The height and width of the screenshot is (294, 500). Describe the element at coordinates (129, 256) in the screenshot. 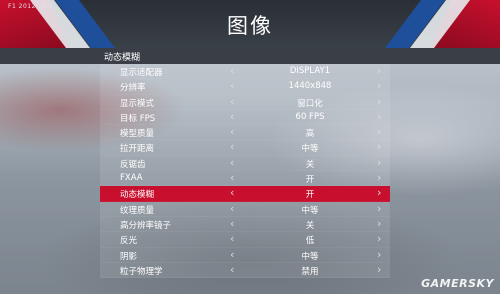

I see `setting-label: 阴影` at that location.